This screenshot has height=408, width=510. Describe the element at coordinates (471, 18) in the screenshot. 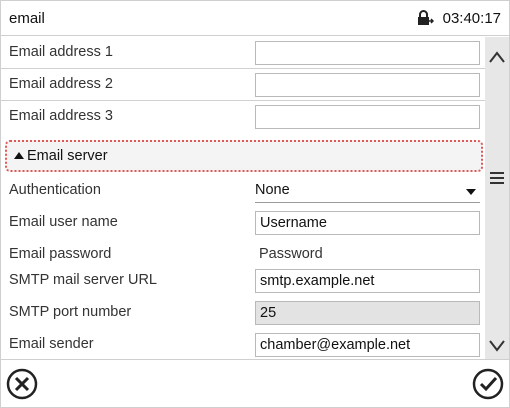

I see `clock: 03:40:17` at that location.